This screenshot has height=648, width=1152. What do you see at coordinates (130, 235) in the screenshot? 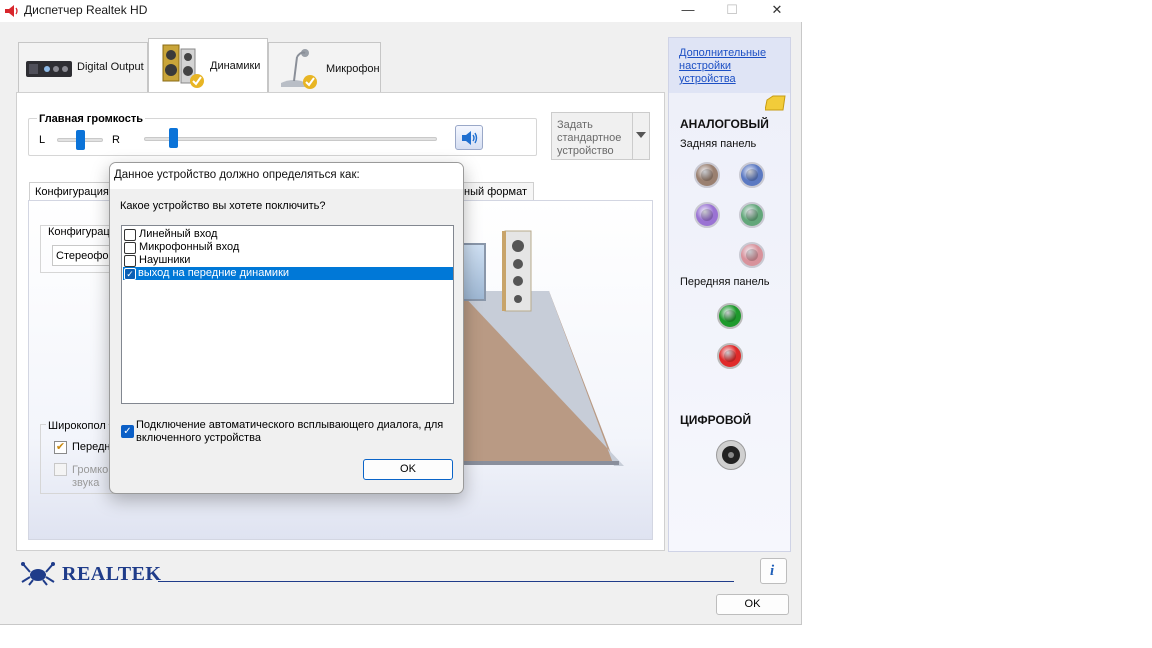
I see `line-in-checkbox` at bounding box center [130, 235].